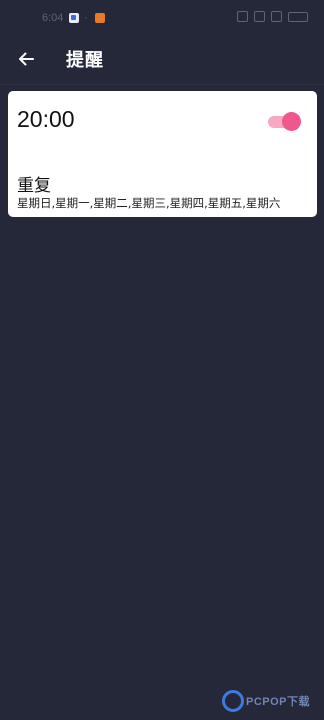  What do you see at coordinates (291, 121) in the screenshot?
I see `toggle-thumb` at bounding box center [291, 121].